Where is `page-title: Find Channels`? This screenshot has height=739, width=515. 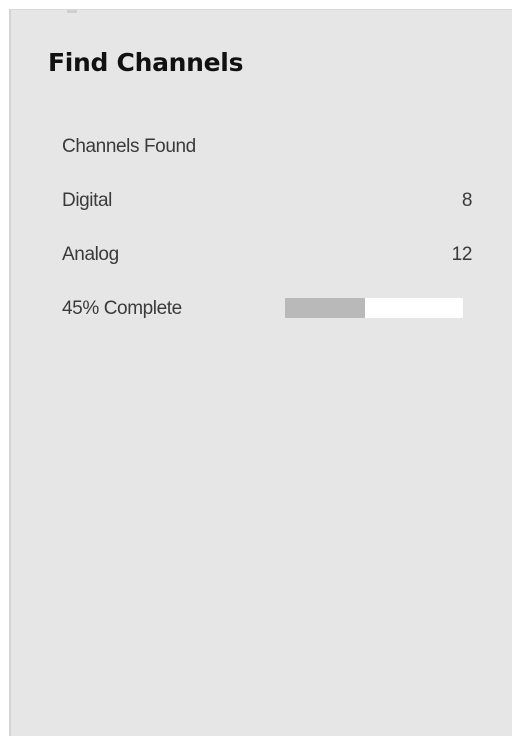 page-title: Find Channels is located at coordinates (146, 62).